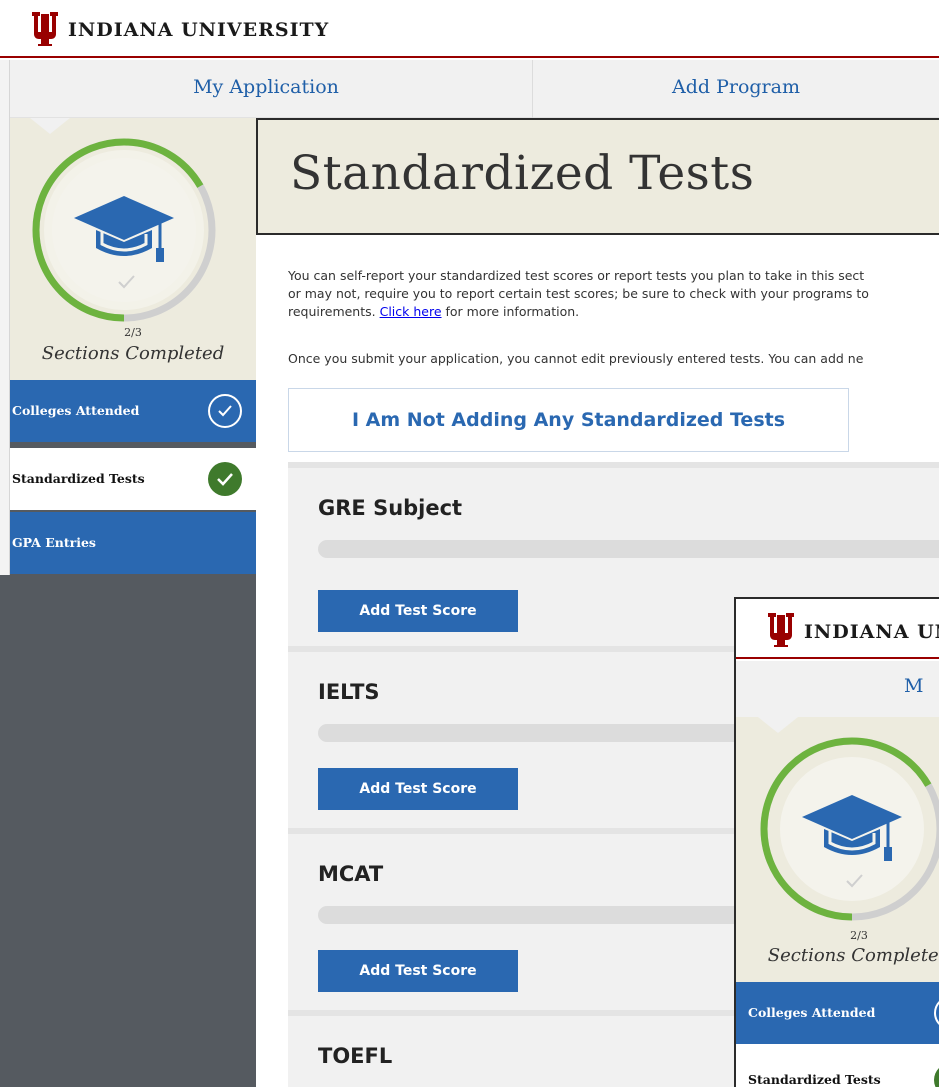 The height and width of the screenshot is (1087, 939). Describe the element at coordinates (837, 1068) in the screenshot. I see `overlay-sidebar-item-standardized-tests: Standardized Tests` at that location.